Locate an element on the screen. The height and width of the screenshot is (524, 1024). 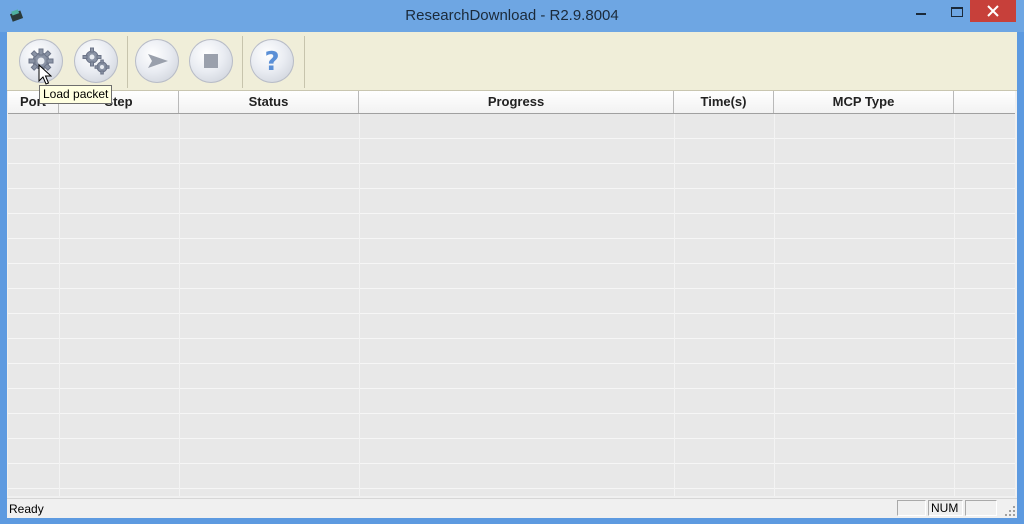
minimize-icon is located at coordinates (921, 14).